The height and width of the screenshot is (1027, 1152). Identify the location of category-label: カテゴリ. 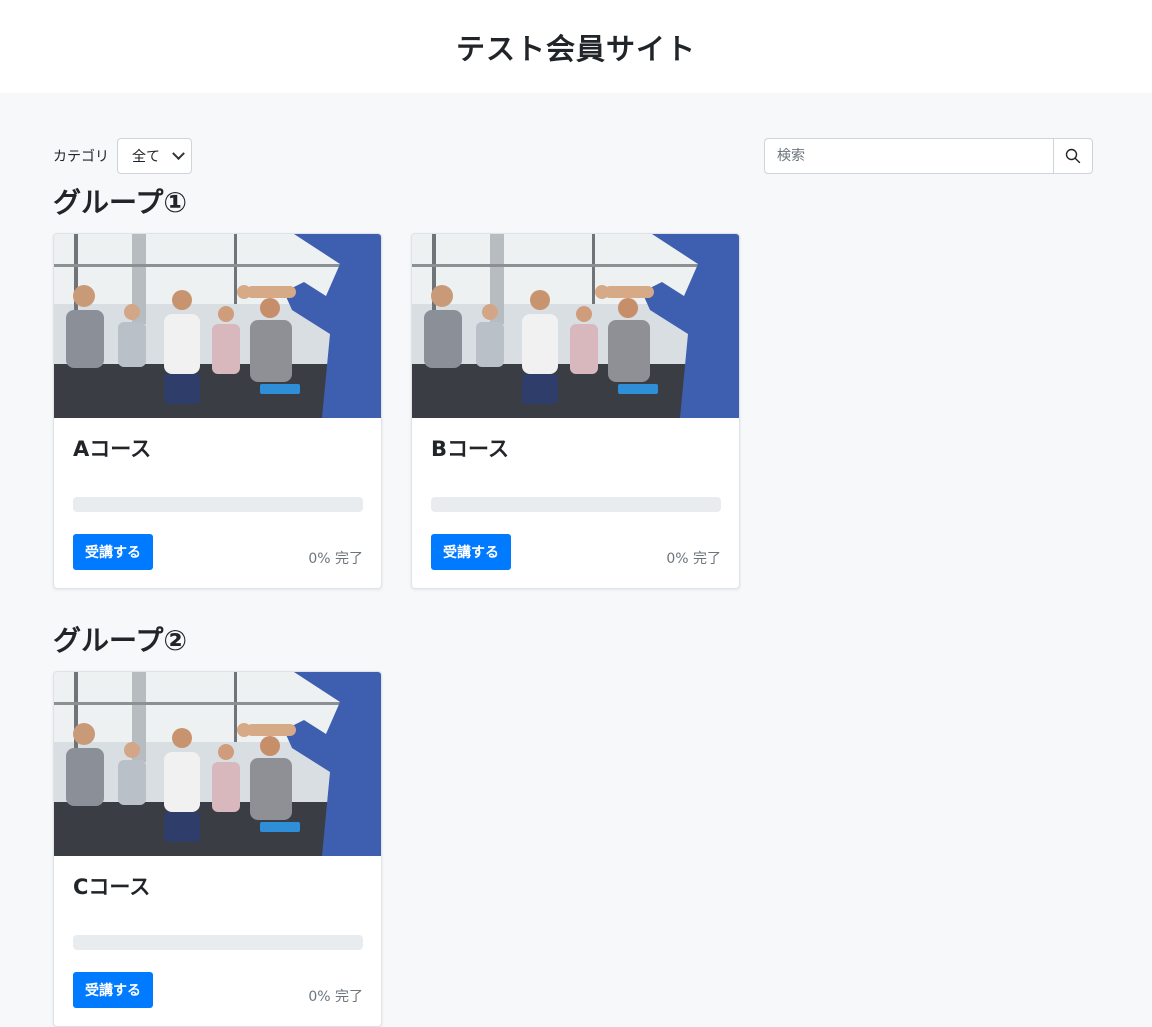
(81, 157).